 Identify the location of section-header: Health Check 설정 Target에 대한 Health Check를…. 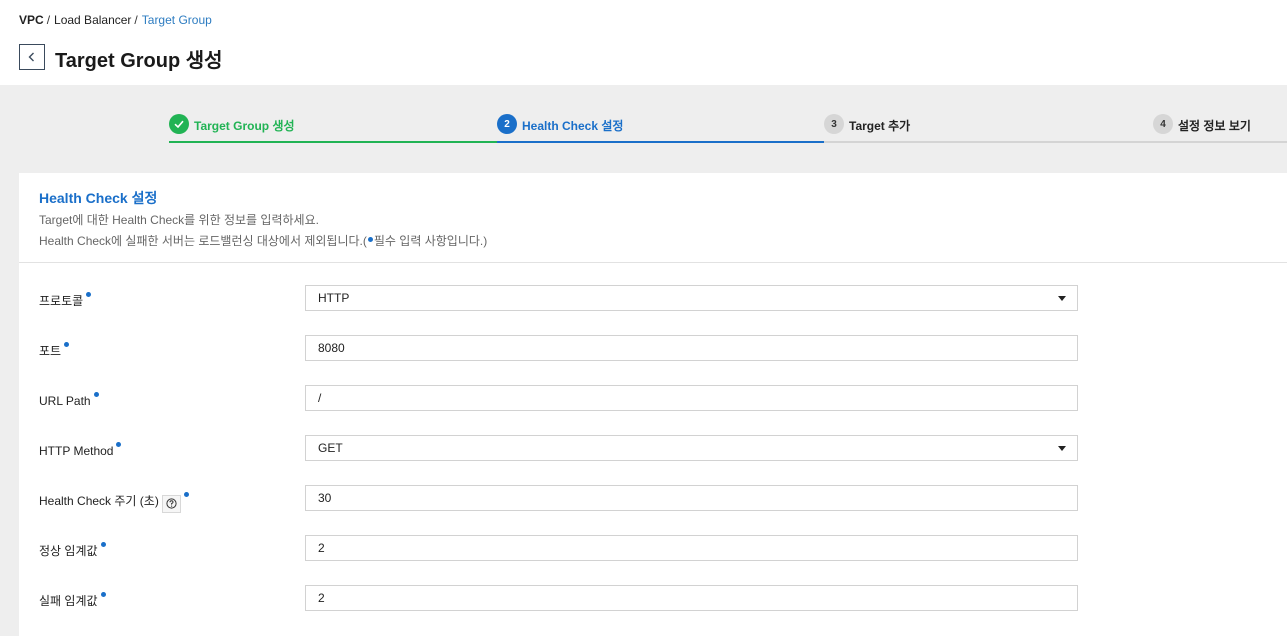
(653, 218).